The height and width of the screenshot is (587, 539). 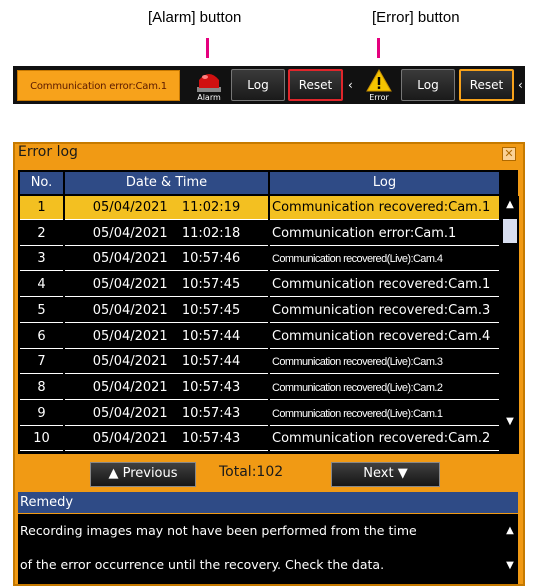 What do you see at coordinates (48, 152) in the screenshot?
I see `window-title: Error log` at bounding box center [48, 152].